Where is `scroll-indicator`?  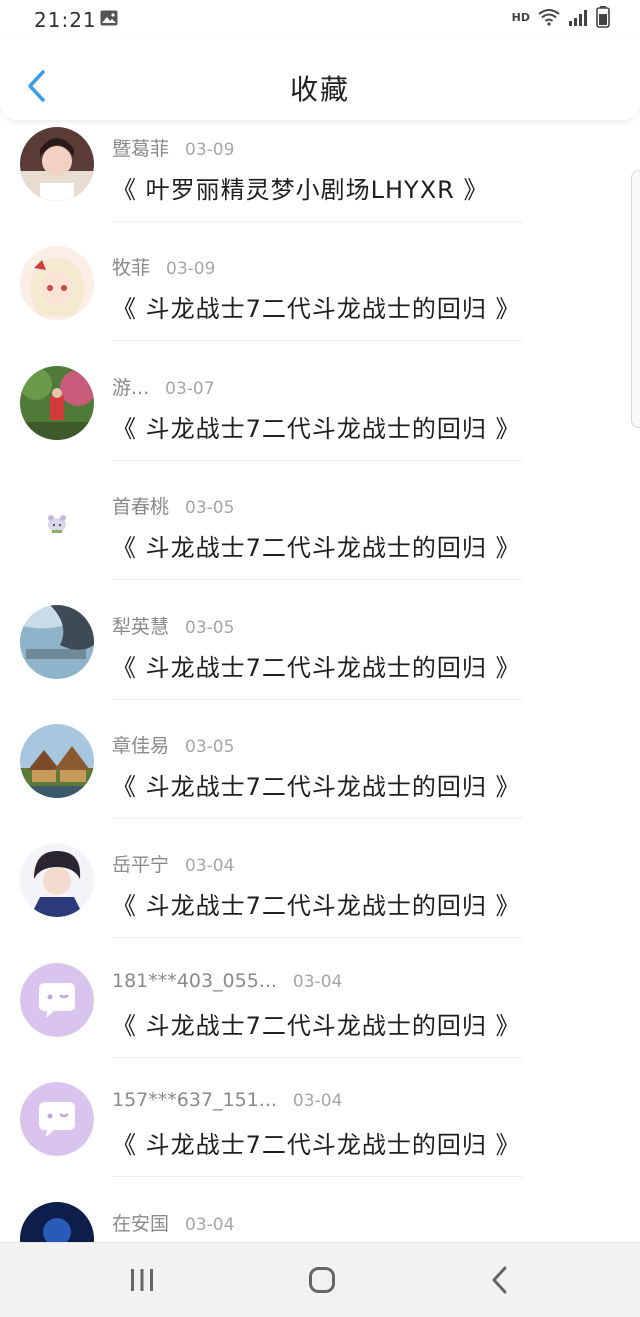 scroll-indicator is located at coordinates (635, 299).